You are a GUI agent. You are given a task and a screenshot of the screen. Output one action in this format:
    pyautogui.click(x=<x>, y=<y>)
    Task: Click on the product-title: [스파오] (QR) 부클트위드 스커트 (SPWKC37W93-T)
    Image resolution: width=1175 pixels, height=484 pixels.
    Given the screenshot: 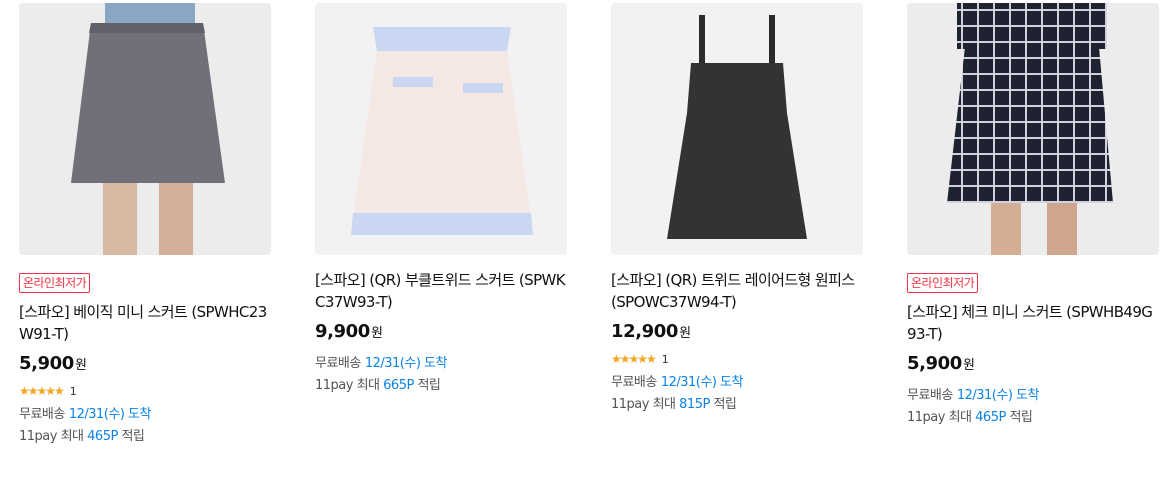 What is the action you would take?
    pyautogui.click(x=440, y=291)
    